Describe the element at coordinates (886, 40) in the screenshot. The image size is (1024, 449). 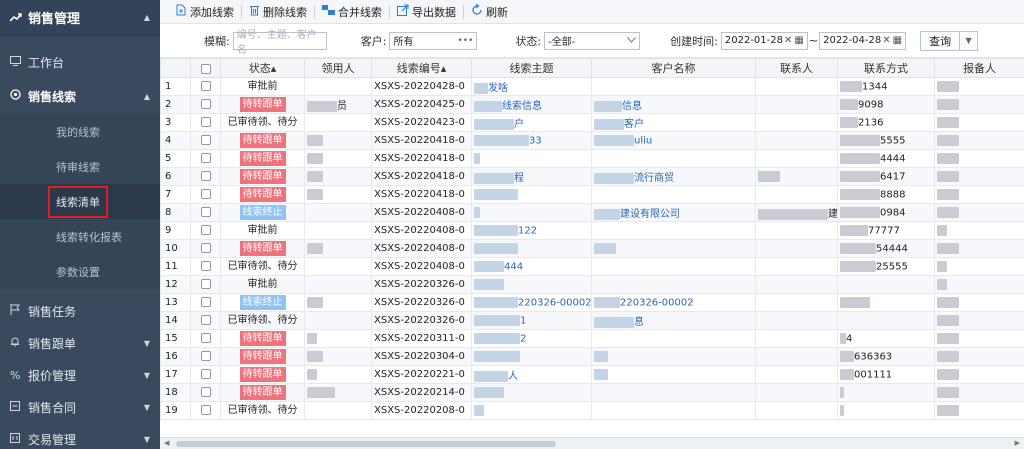
I see `clear-icon: ✕` at that location.